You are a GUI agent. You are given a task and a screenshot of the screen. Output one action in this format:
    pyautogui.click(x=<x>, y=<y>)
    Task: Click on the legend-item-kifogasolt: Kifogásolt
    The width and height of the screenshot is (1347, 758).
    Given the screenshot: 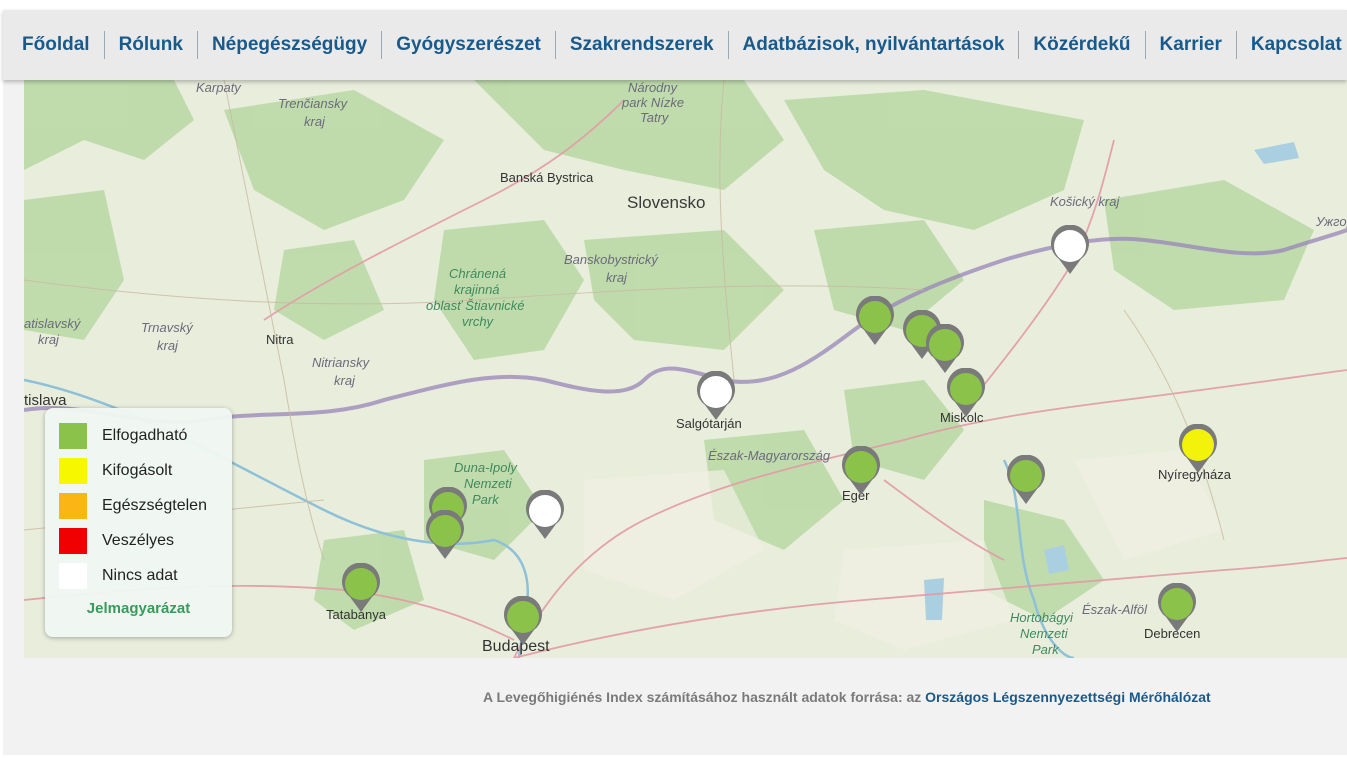 What is the action you would take?
    pyautogui.click(x=115, y=471)
    